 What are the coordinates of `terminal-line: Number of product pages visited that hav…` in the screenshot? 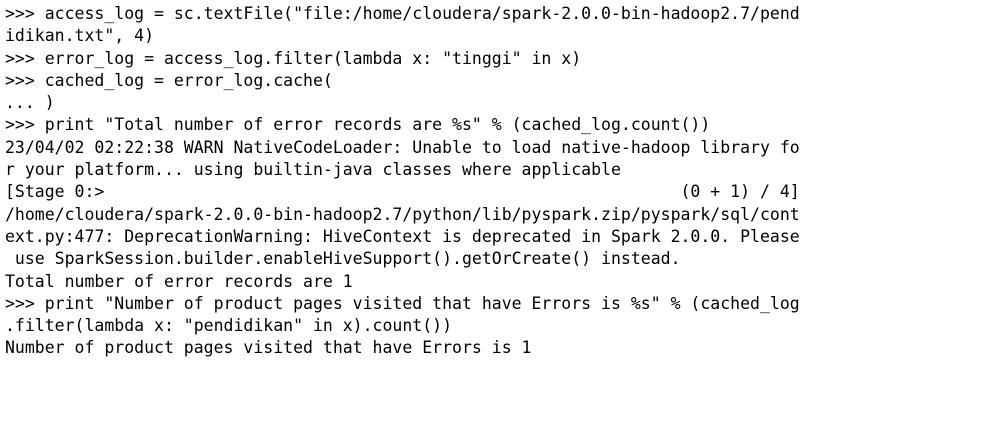 It's located at (268, 348).